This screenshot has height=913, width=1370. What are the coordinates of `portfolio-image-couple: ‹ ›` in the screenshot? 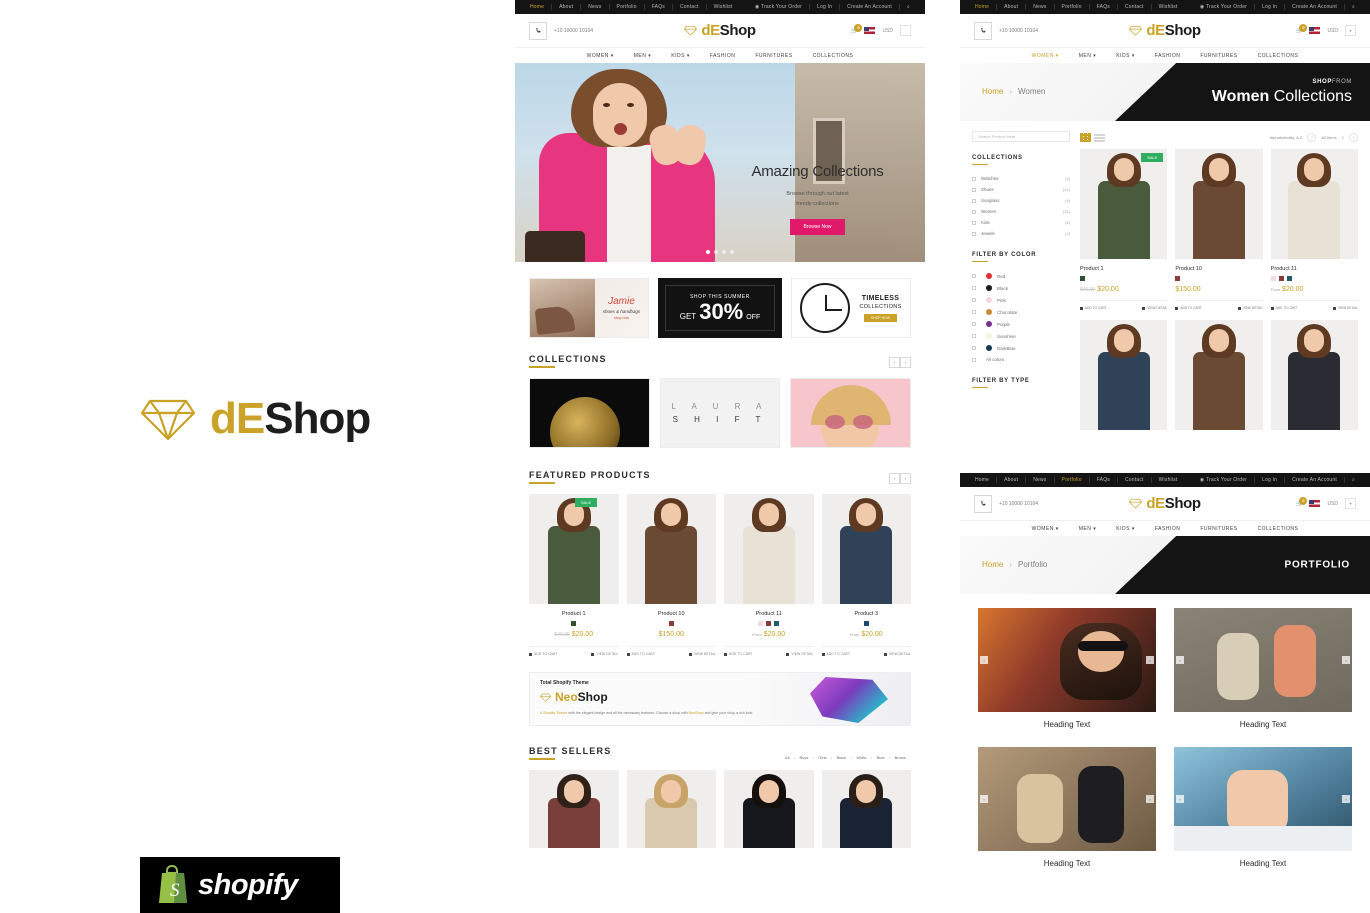 It's located at (1067, 799).